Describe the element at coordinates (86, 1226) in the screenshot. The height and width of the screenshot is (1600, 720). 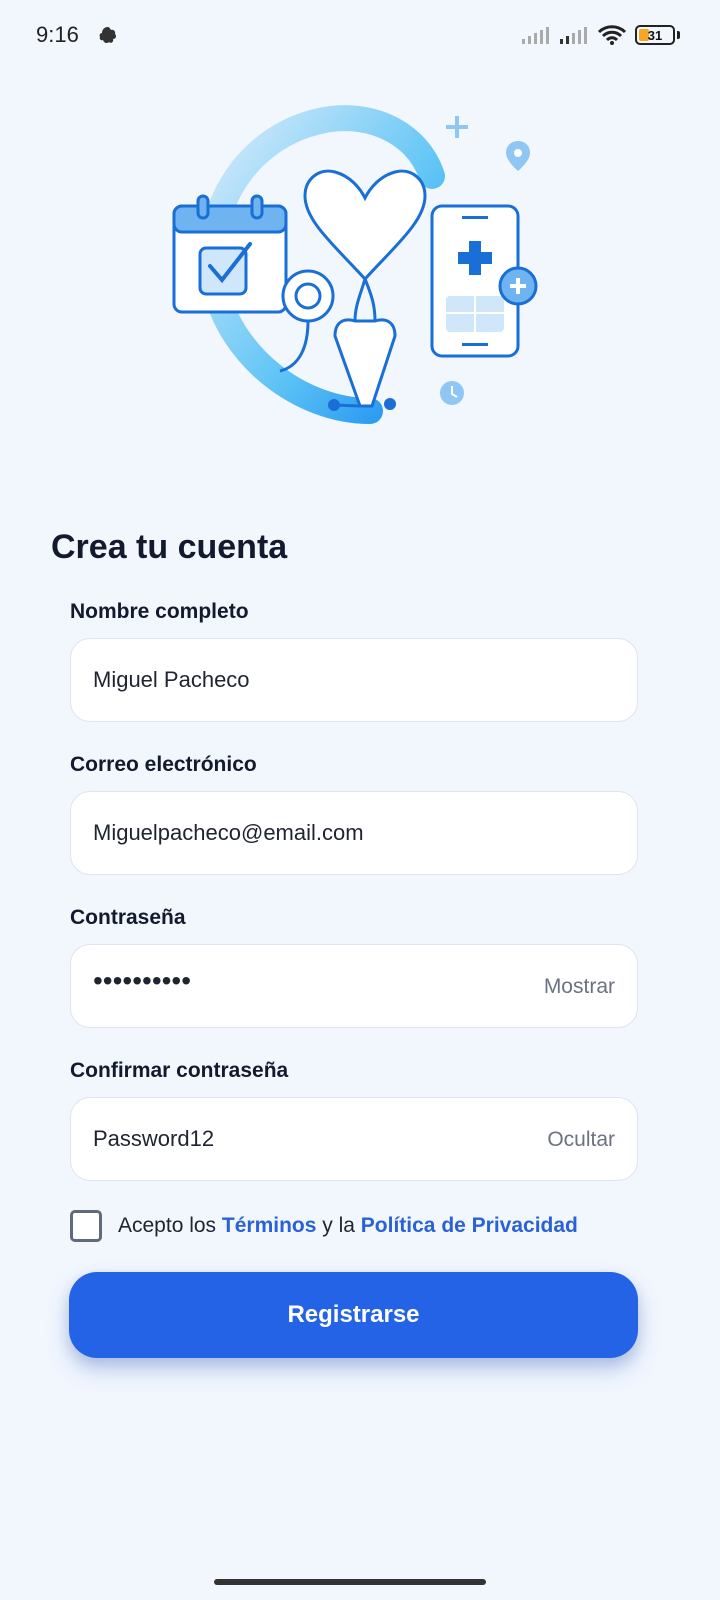
I see `terms-checkbox` at that location.